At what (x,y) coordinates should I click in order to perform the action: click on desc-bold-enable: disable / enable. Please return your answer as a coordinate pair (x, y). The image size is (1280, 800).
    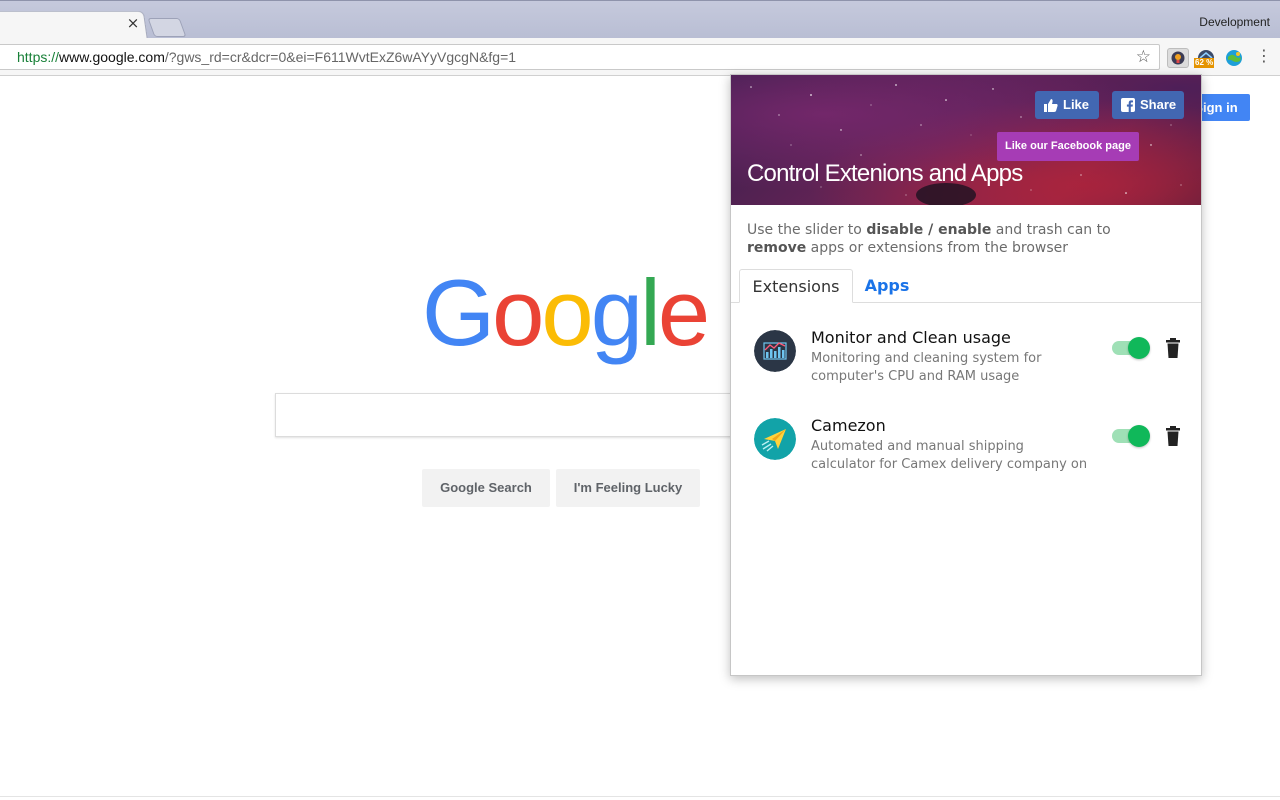
    Looking at the image, I should click on (929, 230).